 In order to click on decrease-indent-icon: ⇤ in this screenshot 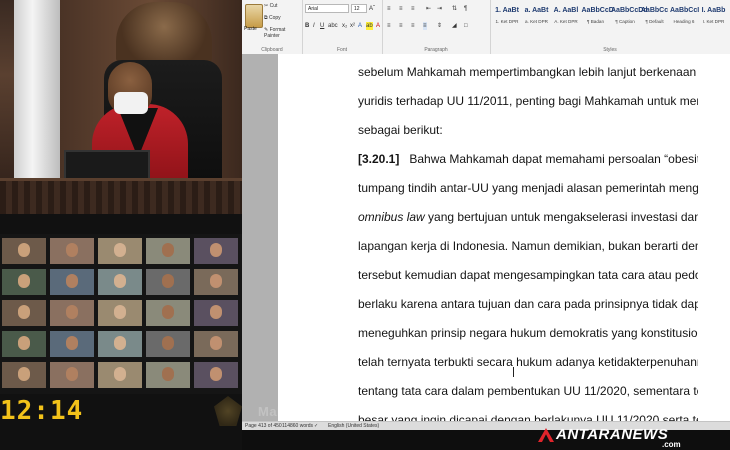, I will do `click(428, 9)`.